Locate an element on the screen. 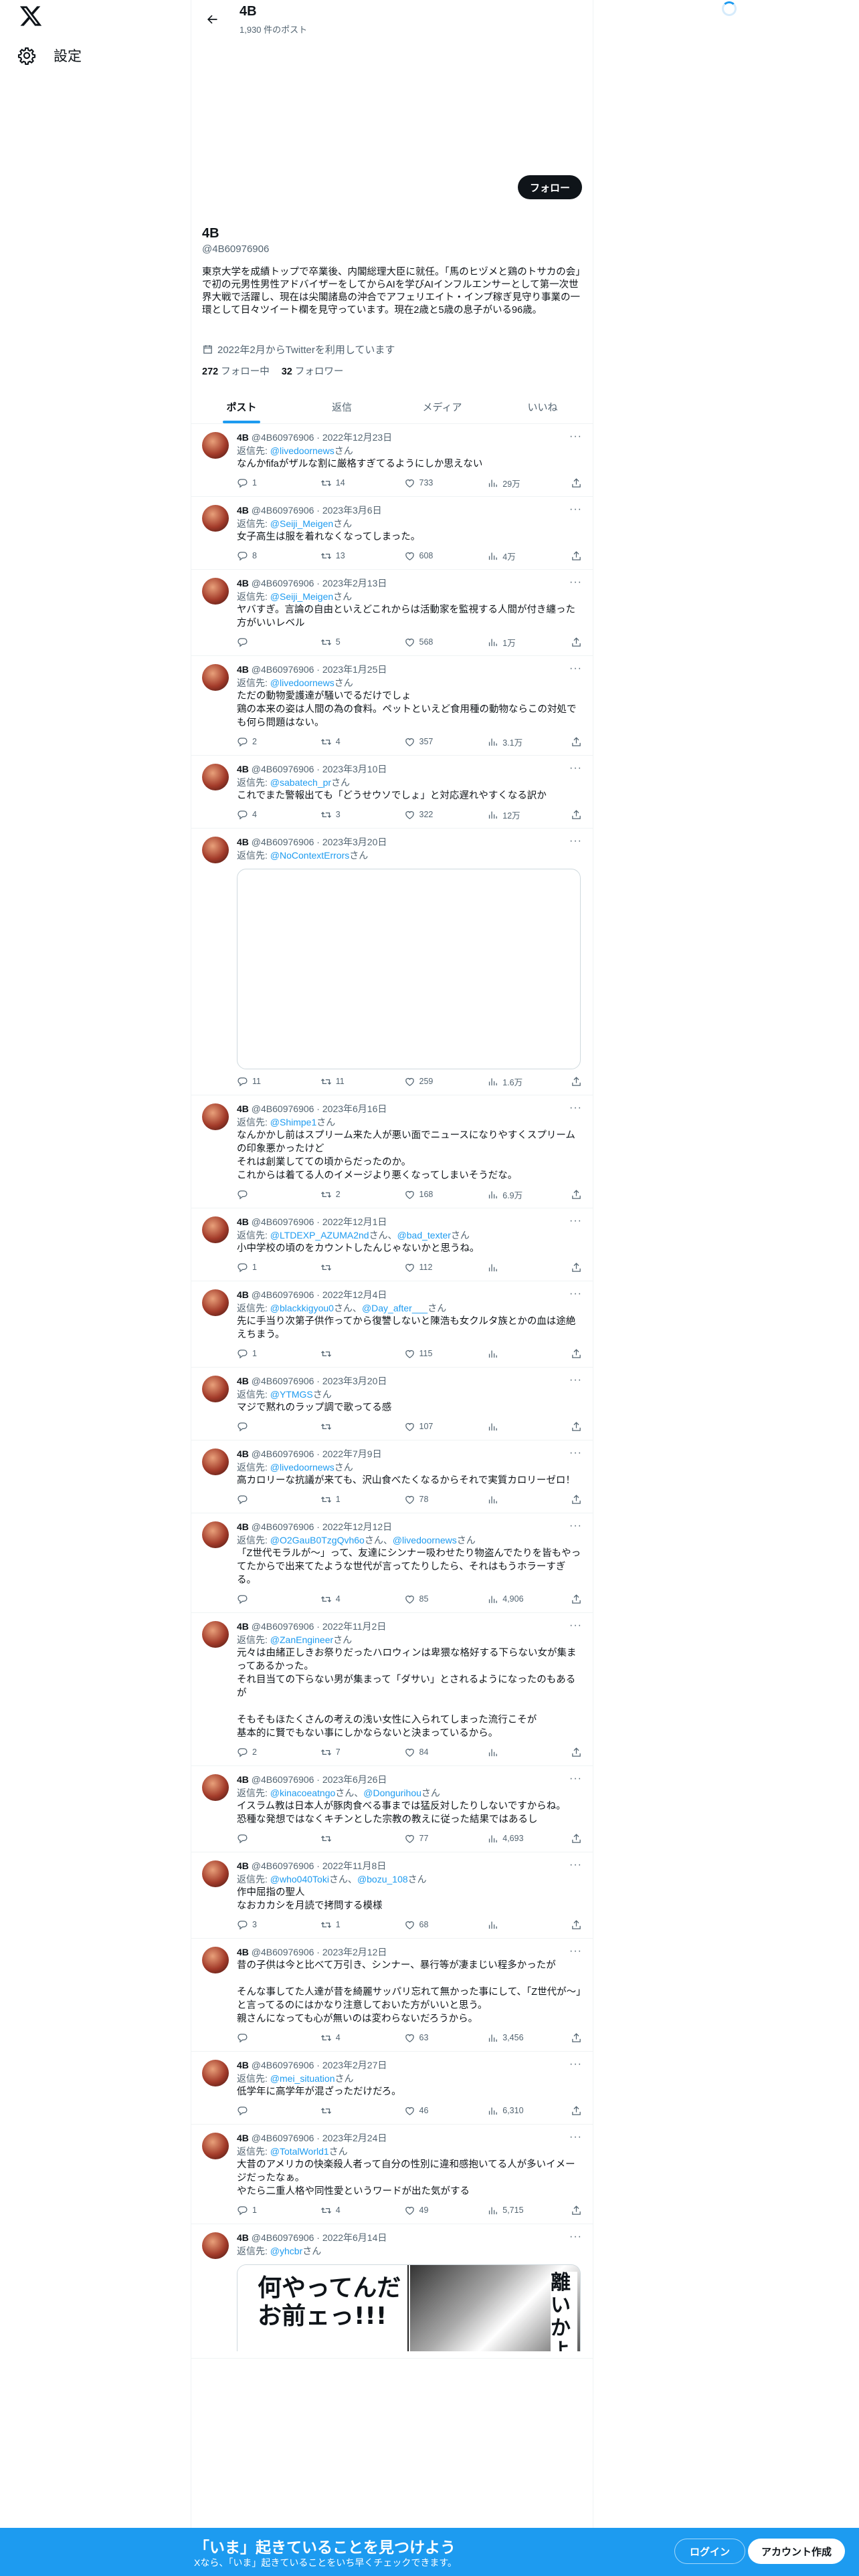  tweet-date: 2023年2月27日 is located at coordinates (355, 2065).